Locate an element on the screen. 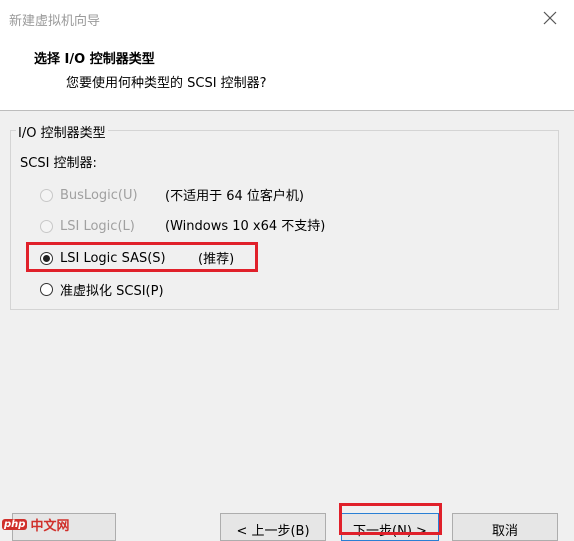 This screenshot has width=574, height=541. close-icon is located at coordinates (550, 18).